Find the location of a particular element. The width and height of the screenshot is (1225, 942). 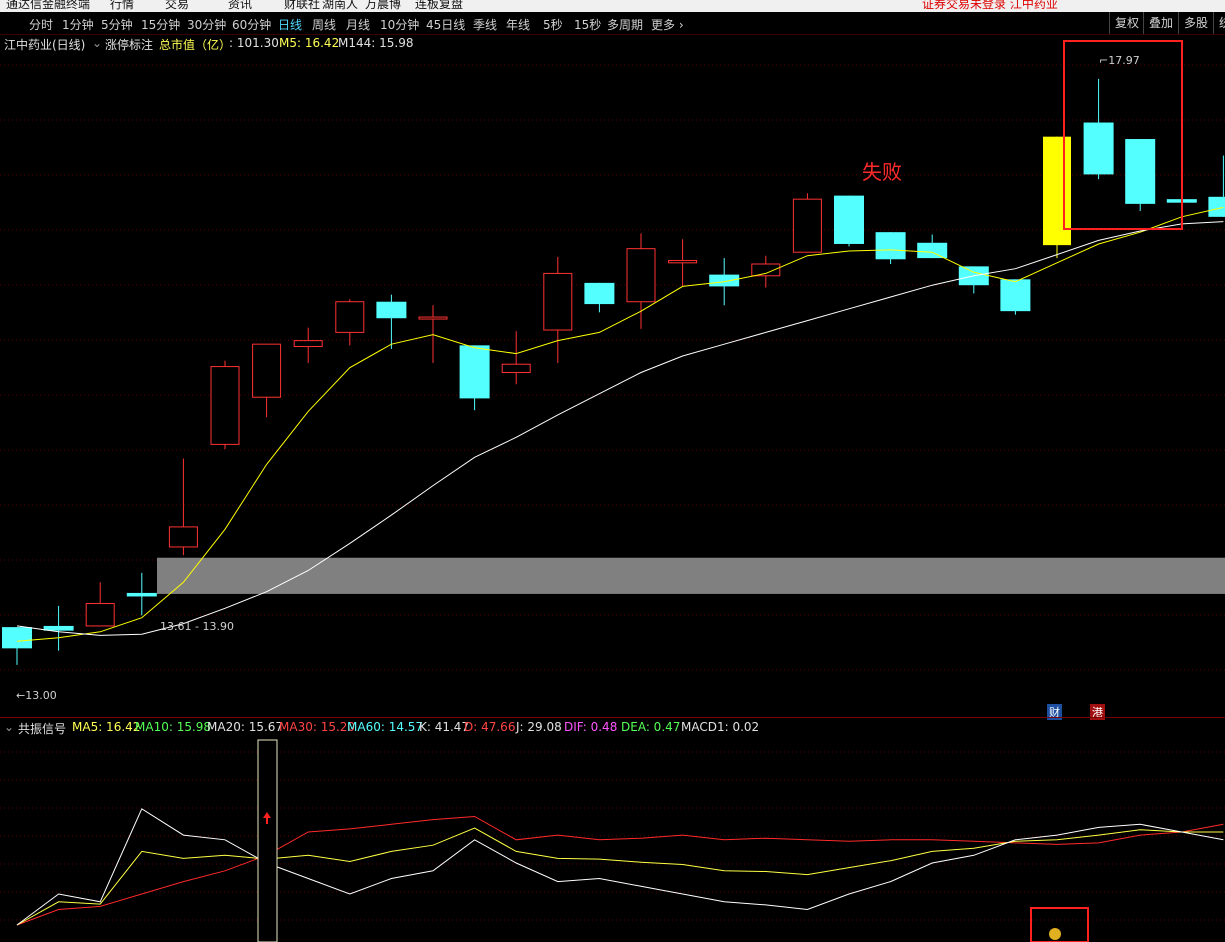

sub-value-6: D: 47.66 is located at coordinates (490, 727).